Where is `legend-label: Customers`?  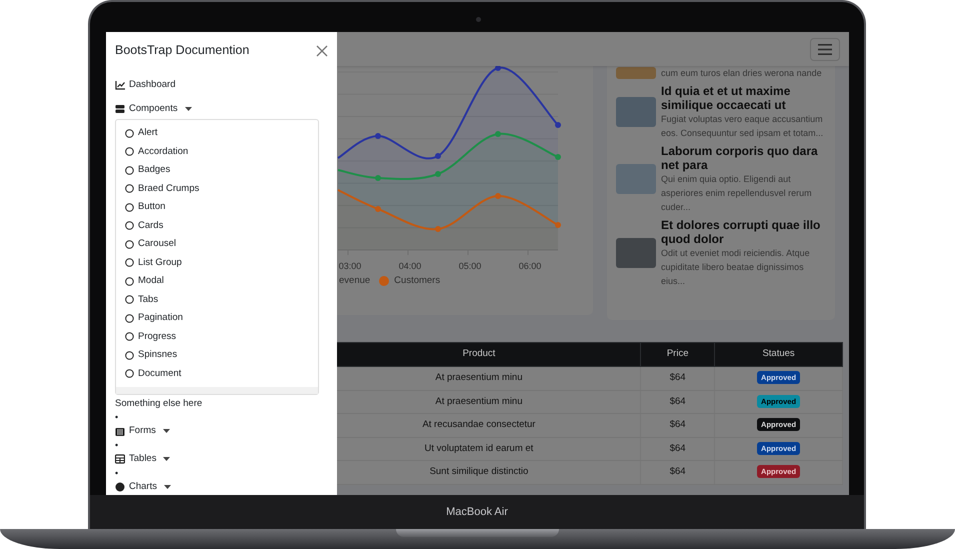 legend-label: Customers is located at coordinates (417, 281).